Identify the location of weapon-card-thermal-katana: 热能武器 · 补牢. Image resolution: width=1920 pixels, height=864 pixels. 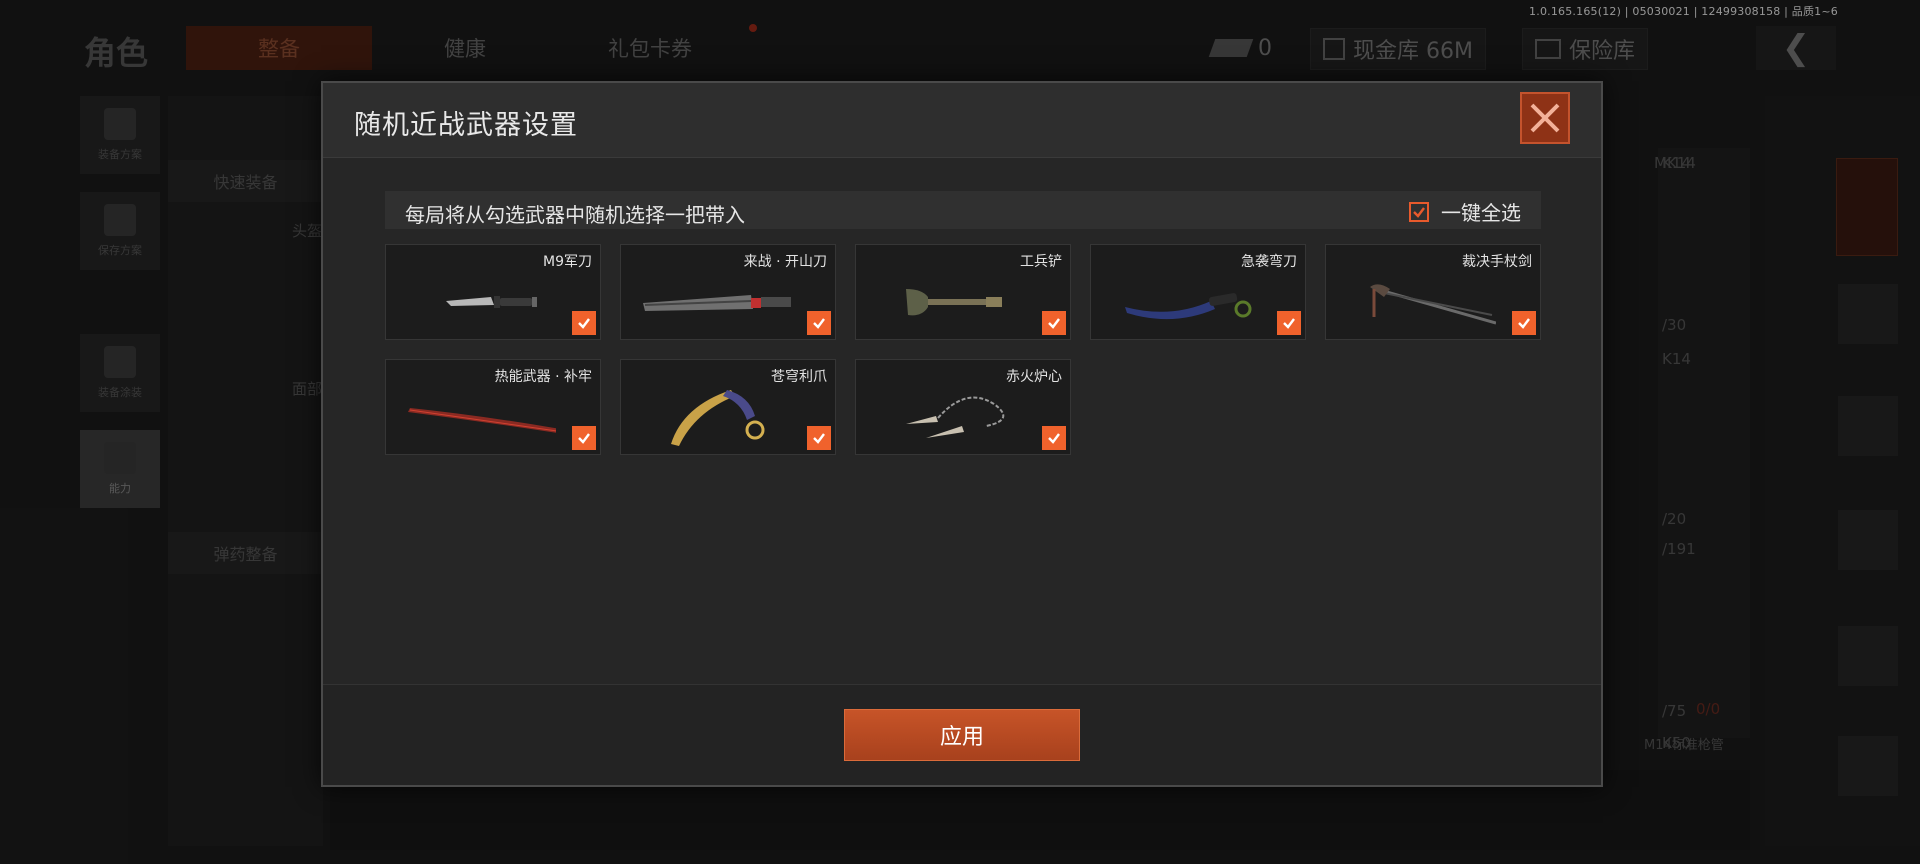
(493, 407).